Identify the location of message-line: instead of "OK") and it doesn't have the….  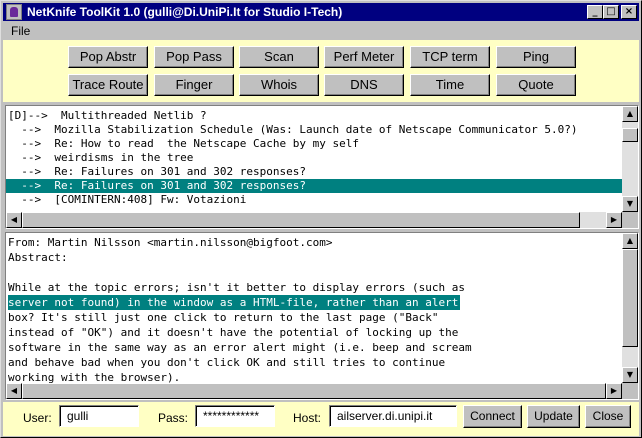
(233, 332).